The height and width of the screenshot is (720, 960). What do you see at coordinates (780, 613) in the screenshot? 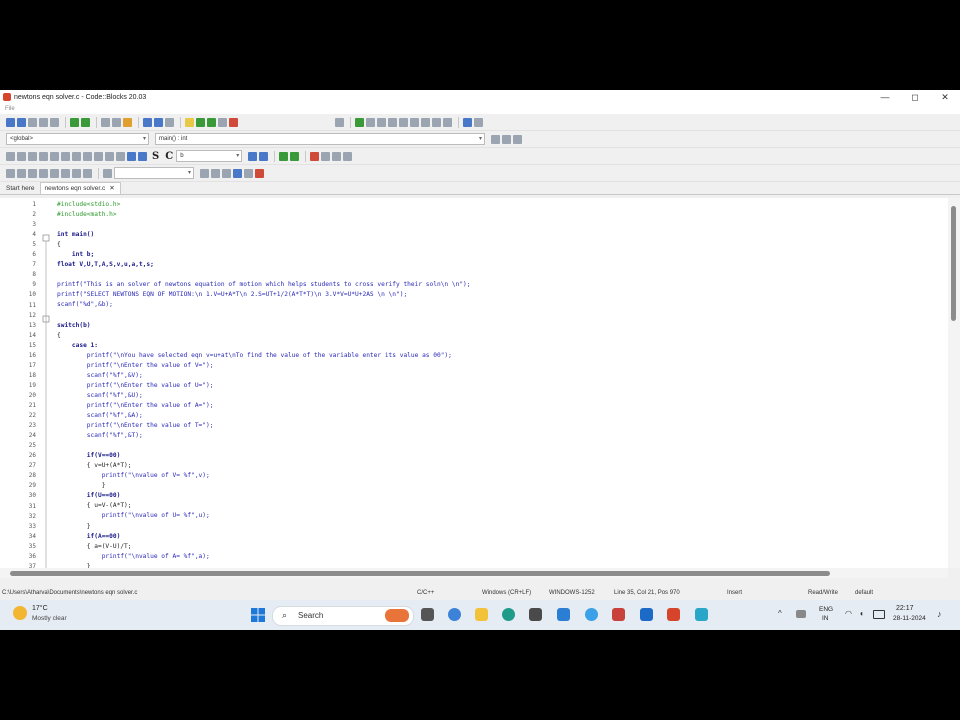
I see `tray-chevron-icon: ^` at bounding box center [780, 613].